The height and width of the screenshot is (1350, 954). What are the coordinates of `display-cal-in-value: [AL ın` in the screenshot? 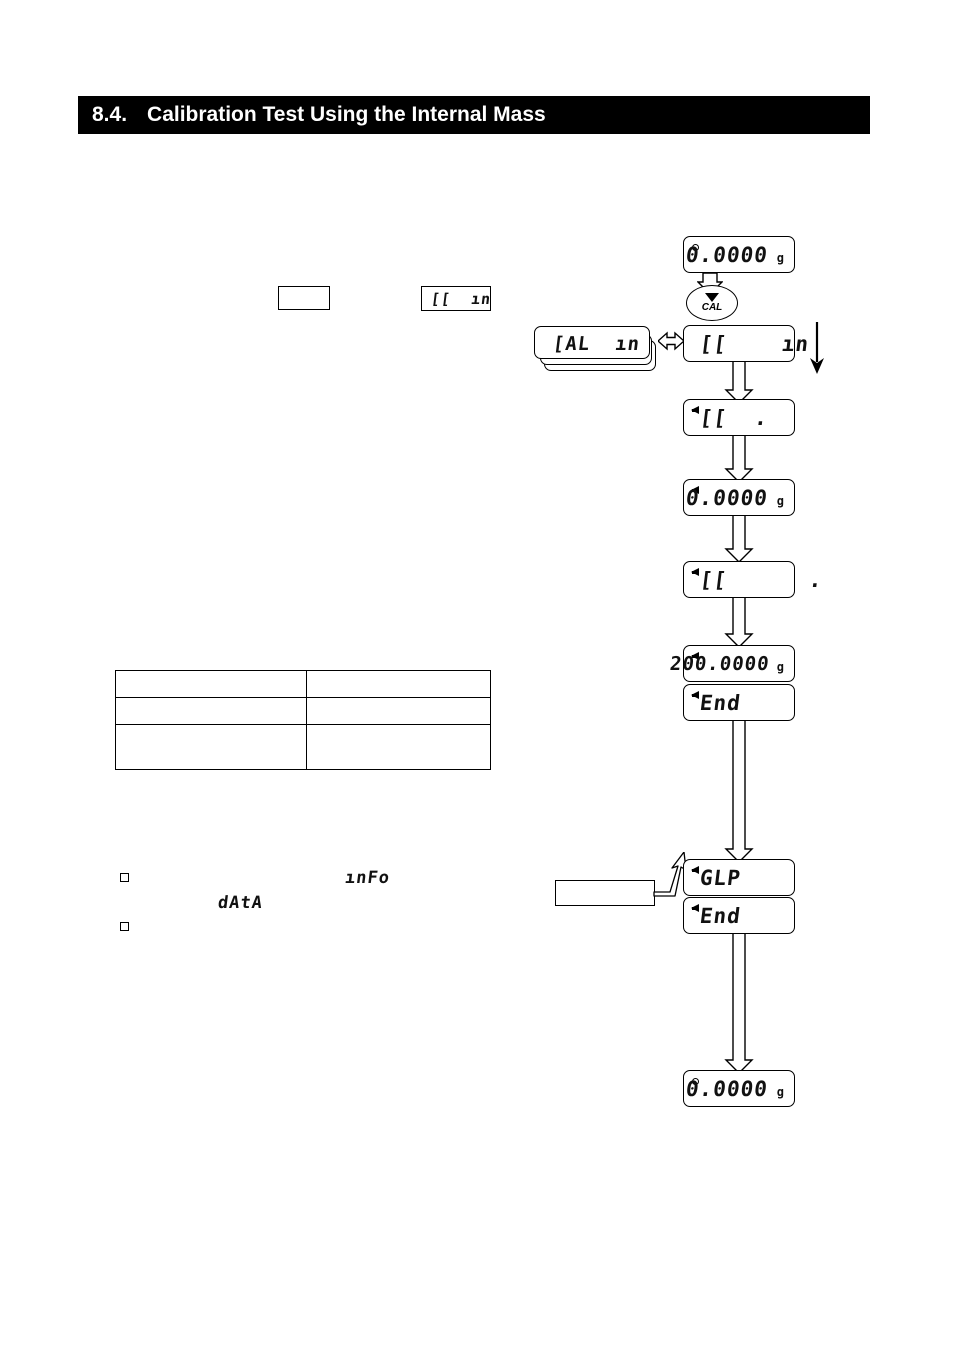 It's located at (596, 344).